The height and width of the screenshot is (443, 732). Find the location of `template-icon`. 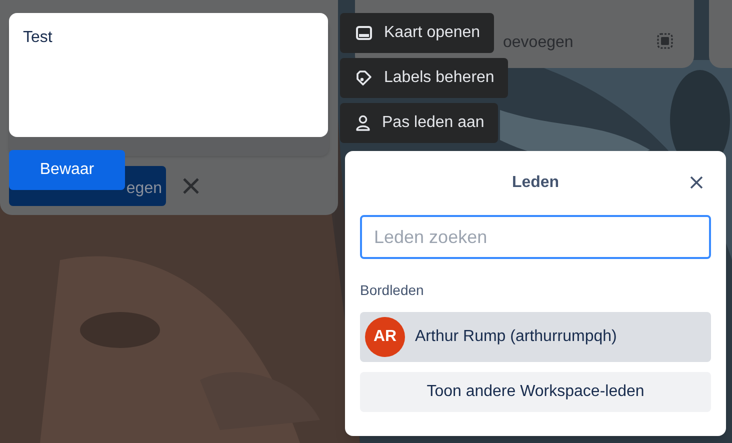

template-icon is located at coordinates (665, 41).